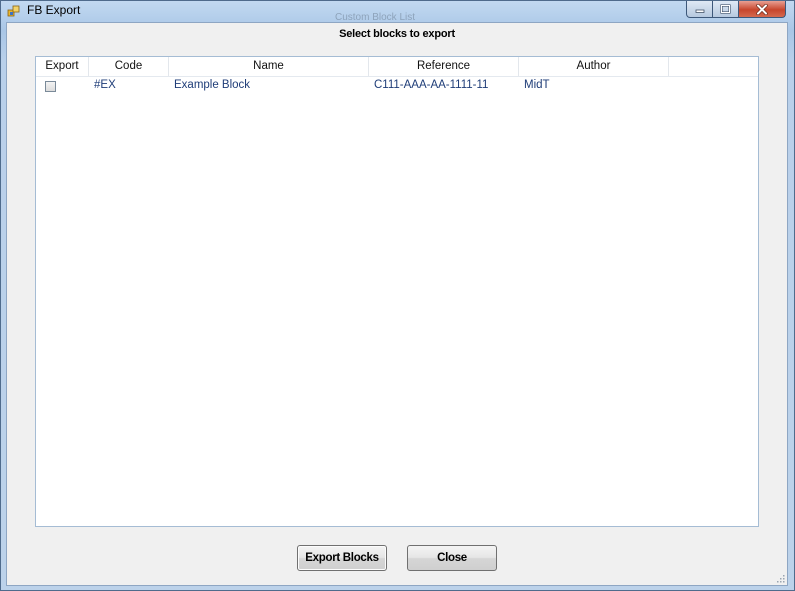 This screenshot has width=795, height=591. What do you see at coordinates (431, 85) in the screenshot?
I see `reference-cell: C111-AAA-AA-1111-11` at bounding box center [431, 85].